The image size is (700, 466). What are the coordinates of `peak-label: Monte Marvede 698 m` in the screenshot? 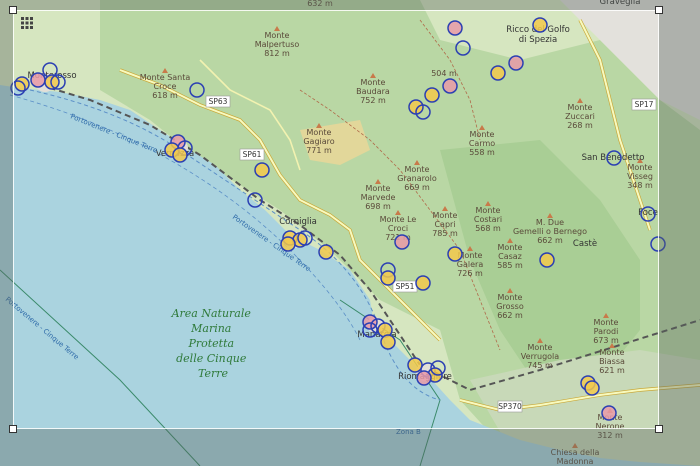 It's located at (378, 197).